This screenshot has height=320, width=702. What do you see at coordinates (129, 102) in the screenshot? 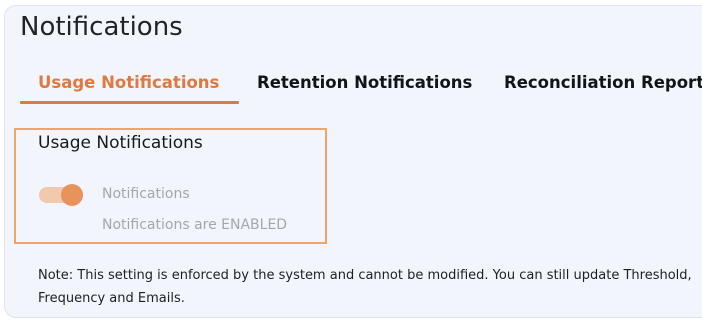
I see `active-tab-indicator` at bounding box center [129, 102].